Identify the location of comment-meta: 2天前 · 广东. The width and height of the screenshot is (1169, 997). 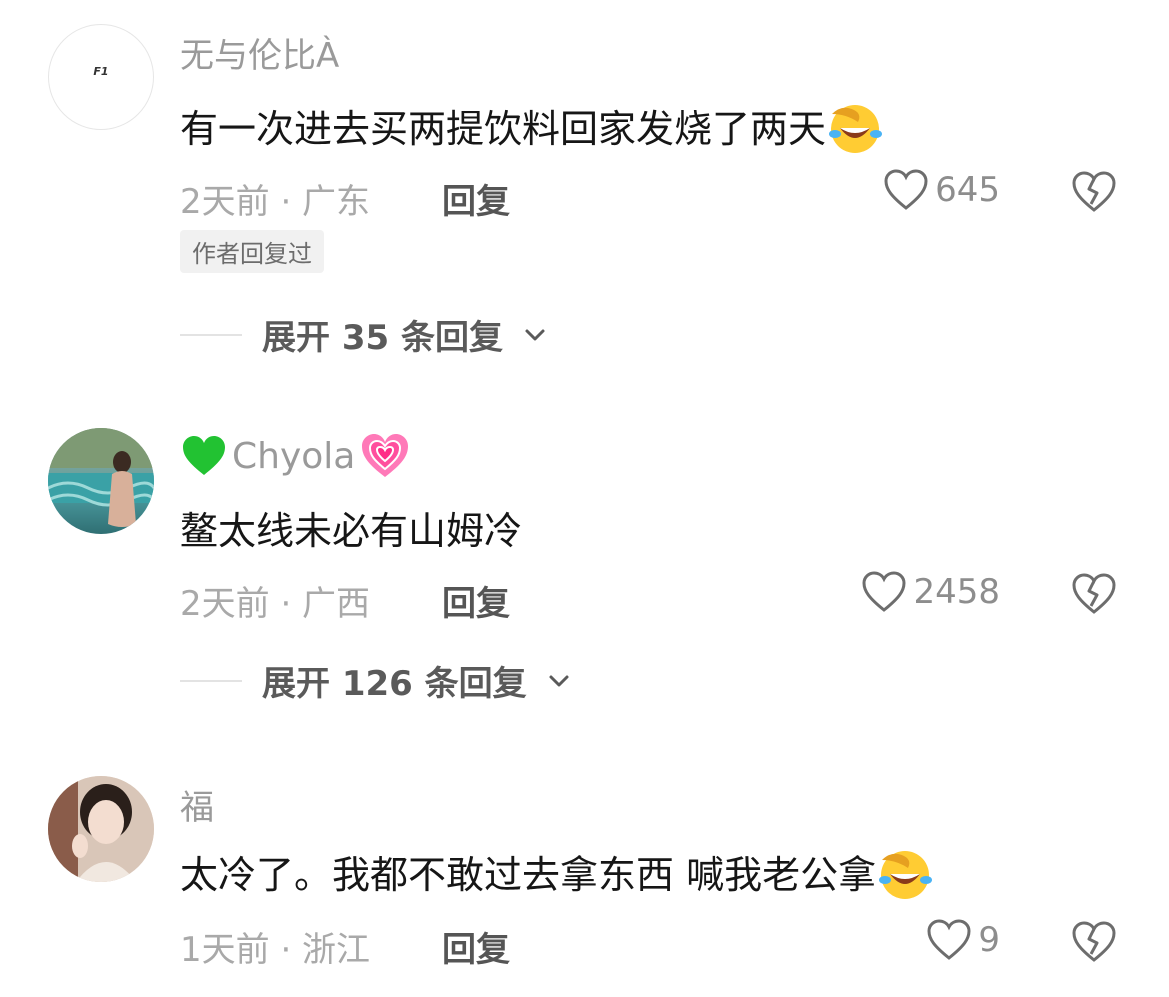
(275, 202).